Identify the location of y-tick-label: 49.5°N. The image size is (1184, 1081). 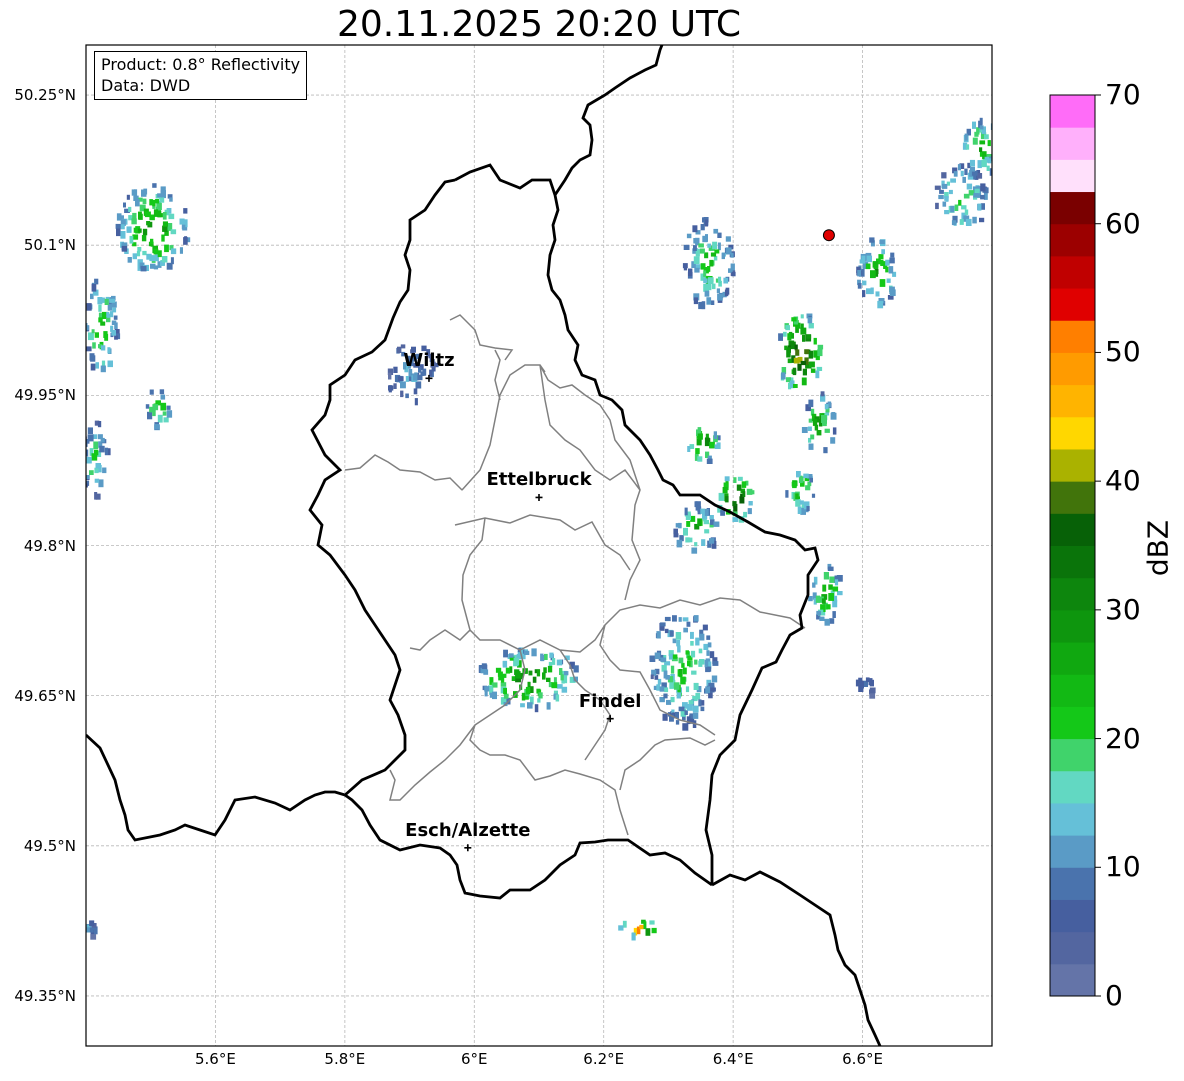
(49, 845).